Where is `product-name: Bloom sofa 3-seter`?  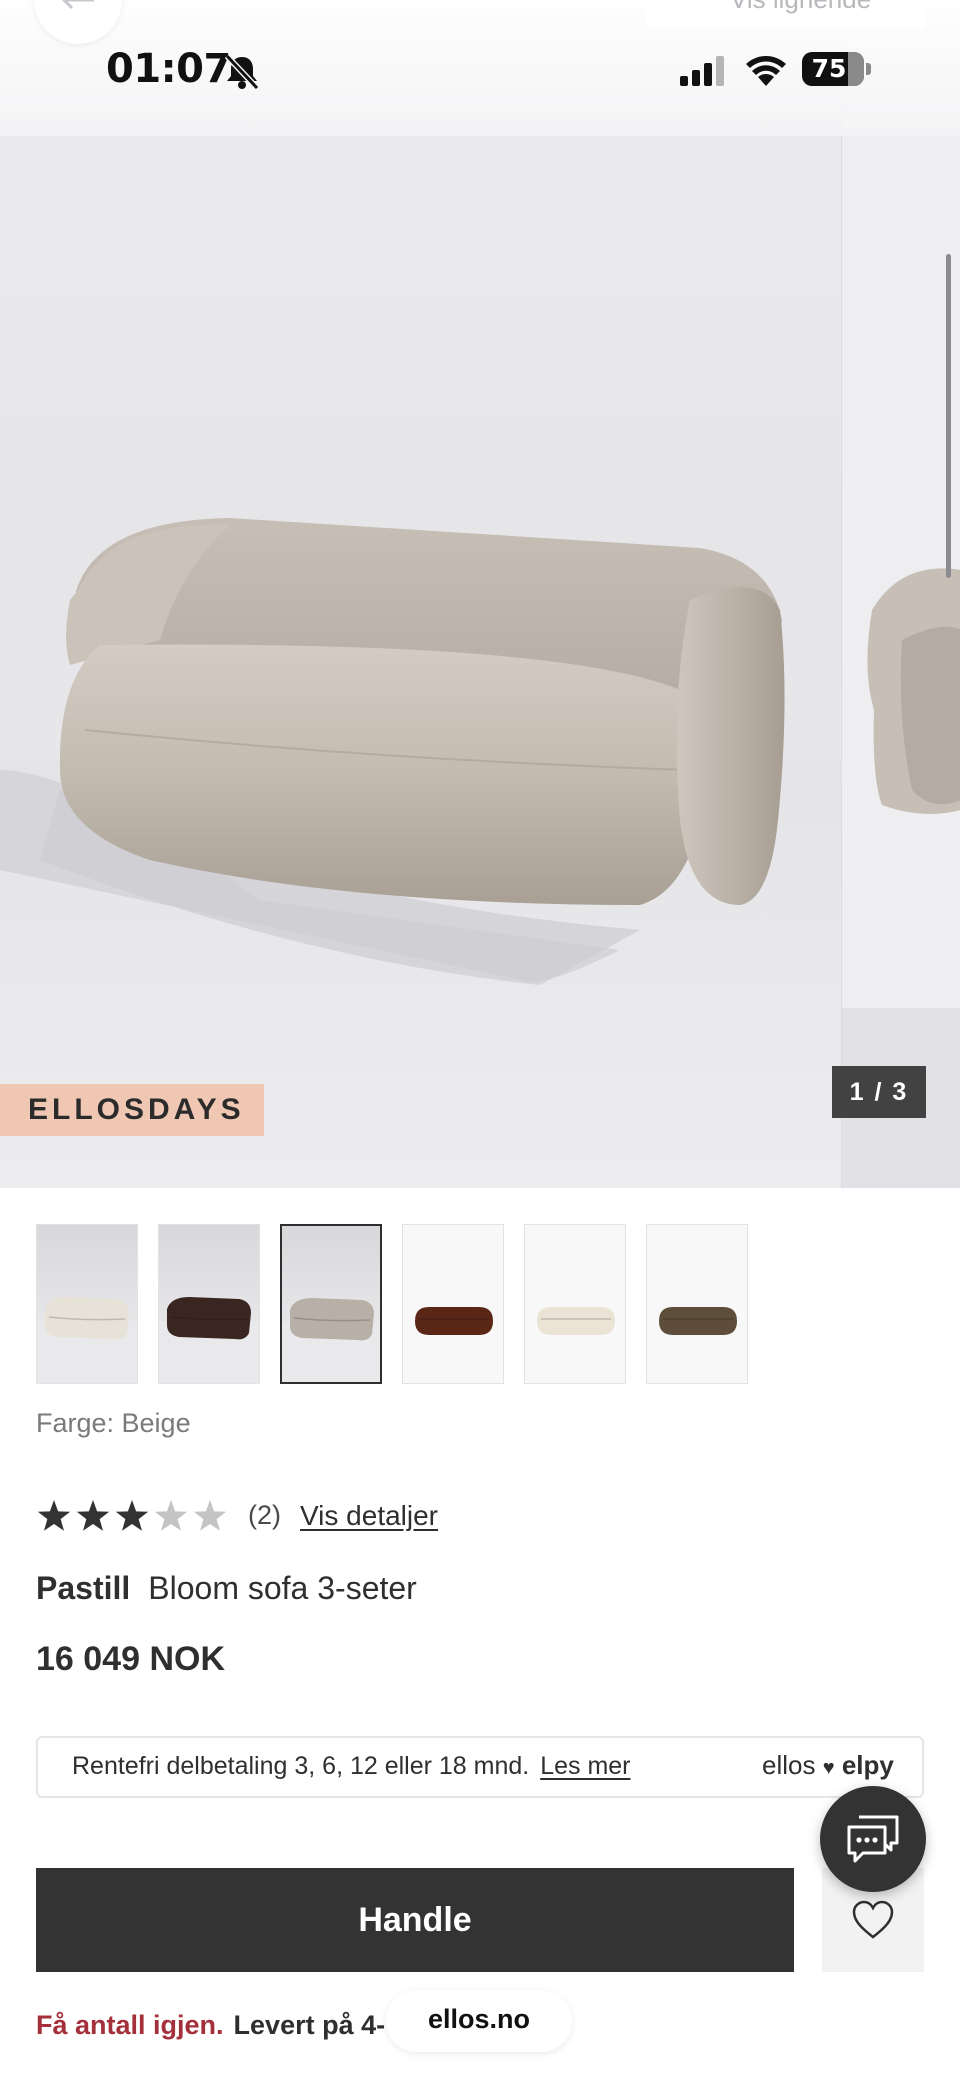
product-name: Bloom sofa 3-seter is located at coordinates (282, 1588).